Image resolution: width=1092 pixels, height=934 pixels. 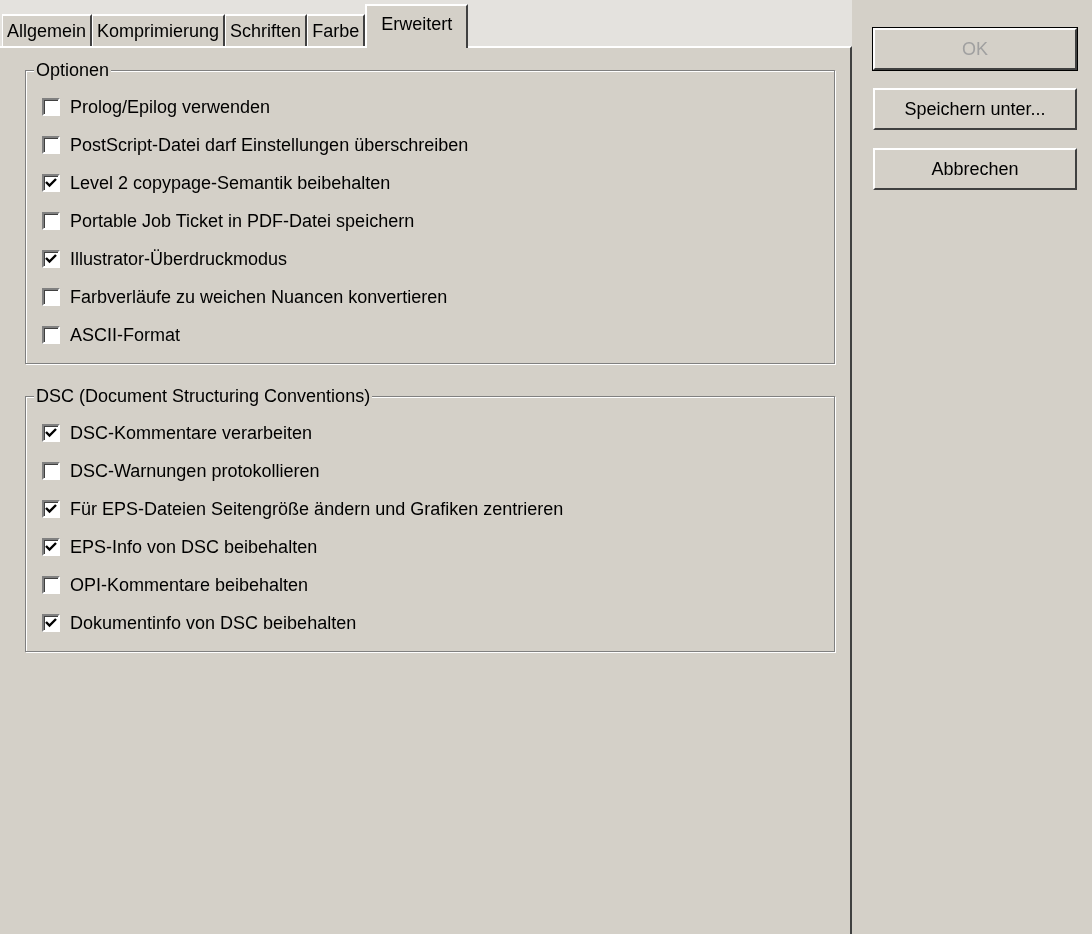 What do you see at coordinates (230, 183) in the screenshot?
I see `checkbox-label: Level 2 copypage-Semantik beibehalten` at bounding box center [230, 183].